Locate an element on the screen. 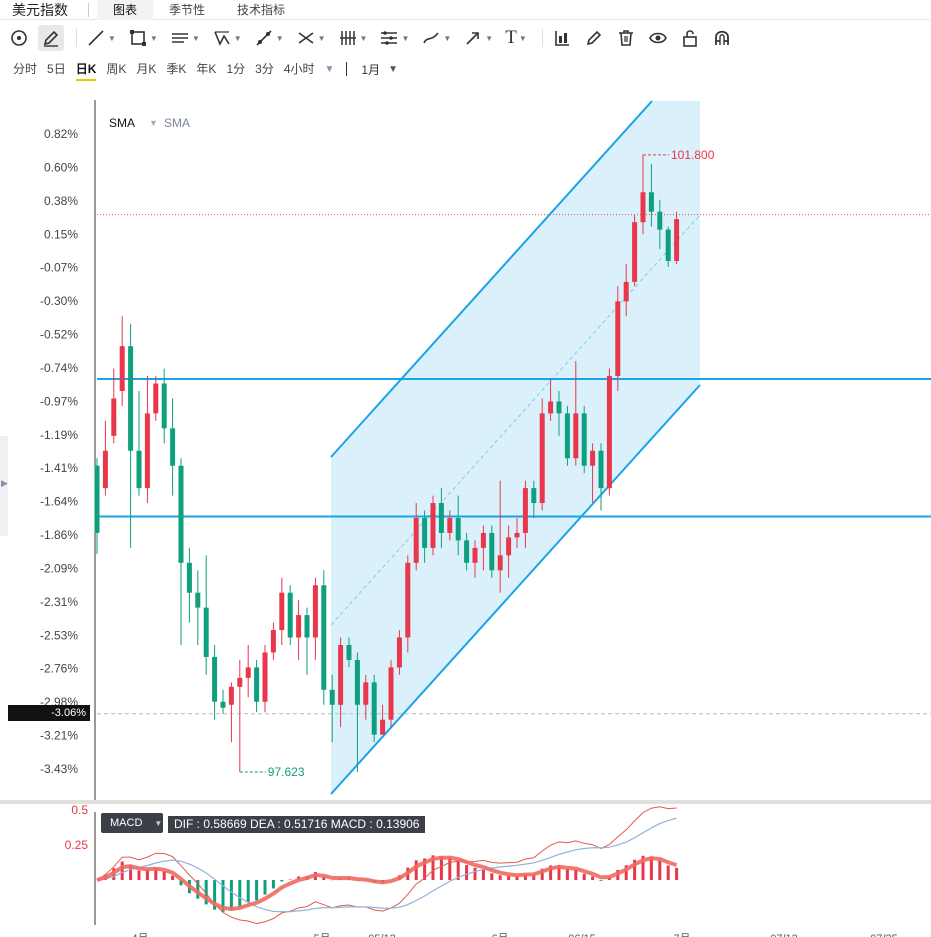  pattern-icon: ▼ is located at coordinates (227, 38).